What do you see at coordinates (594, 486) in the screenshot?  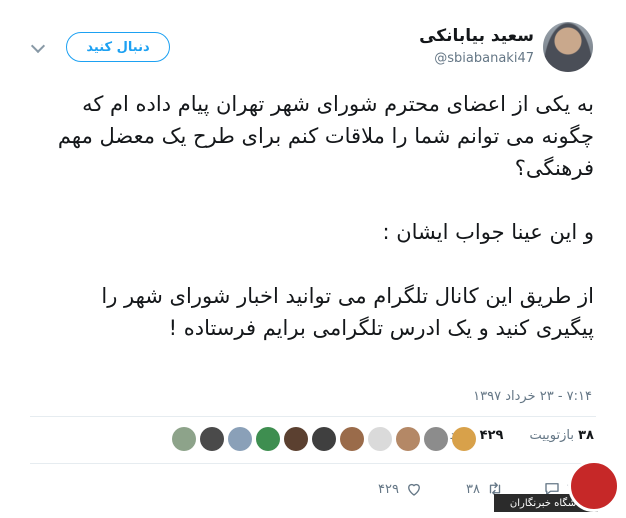 I see `watermark-emblem` at bounding box center [594, 486].